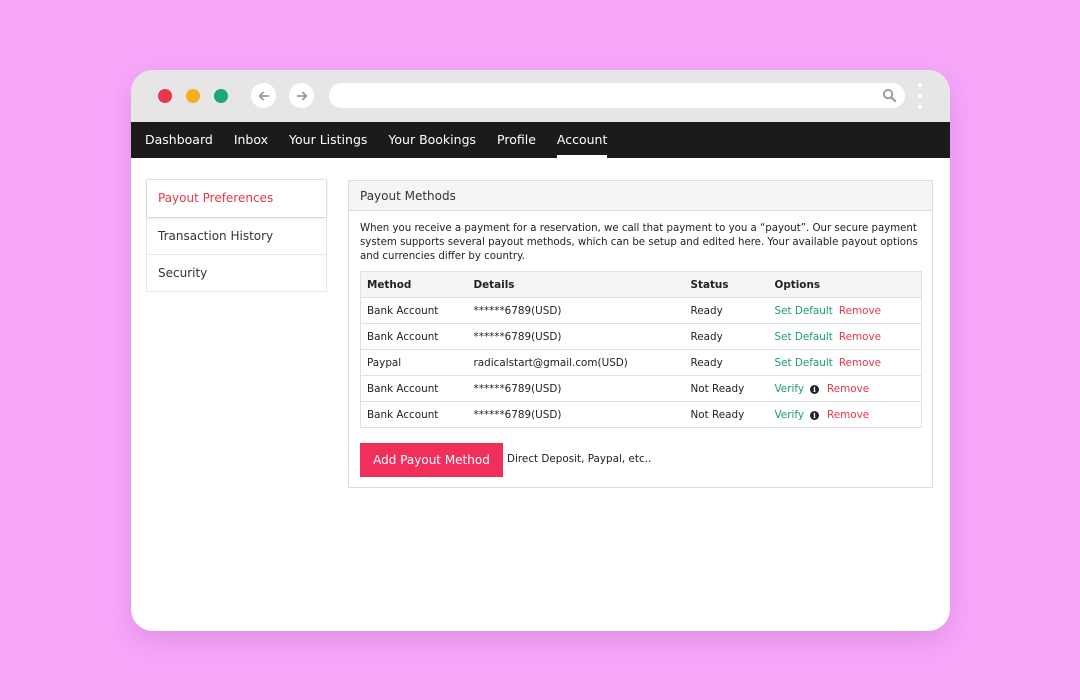  Describe the element at coordinates (414, 362) in the screenshot. I see `method-cell: Paypal` at that location.